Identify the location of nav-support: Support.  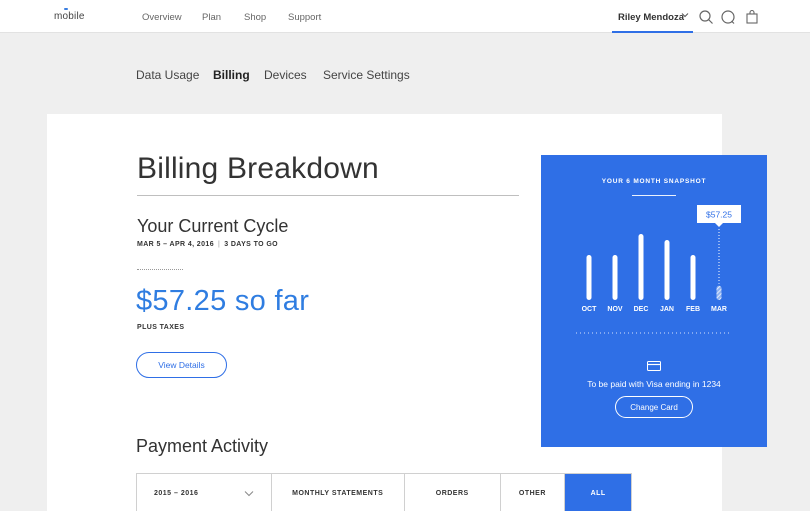
(304, 17).